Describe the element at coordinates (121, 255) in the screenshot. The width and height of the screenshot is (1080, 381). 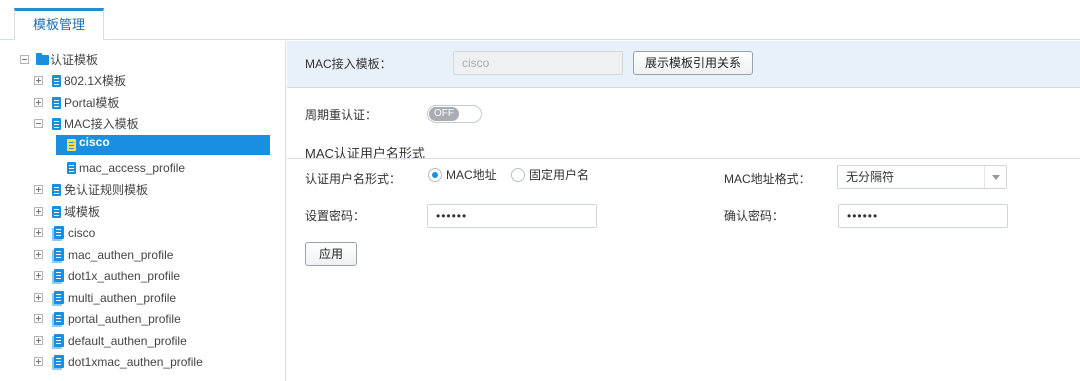
I see `tree-item-label: mac_authen_profile` at that location.